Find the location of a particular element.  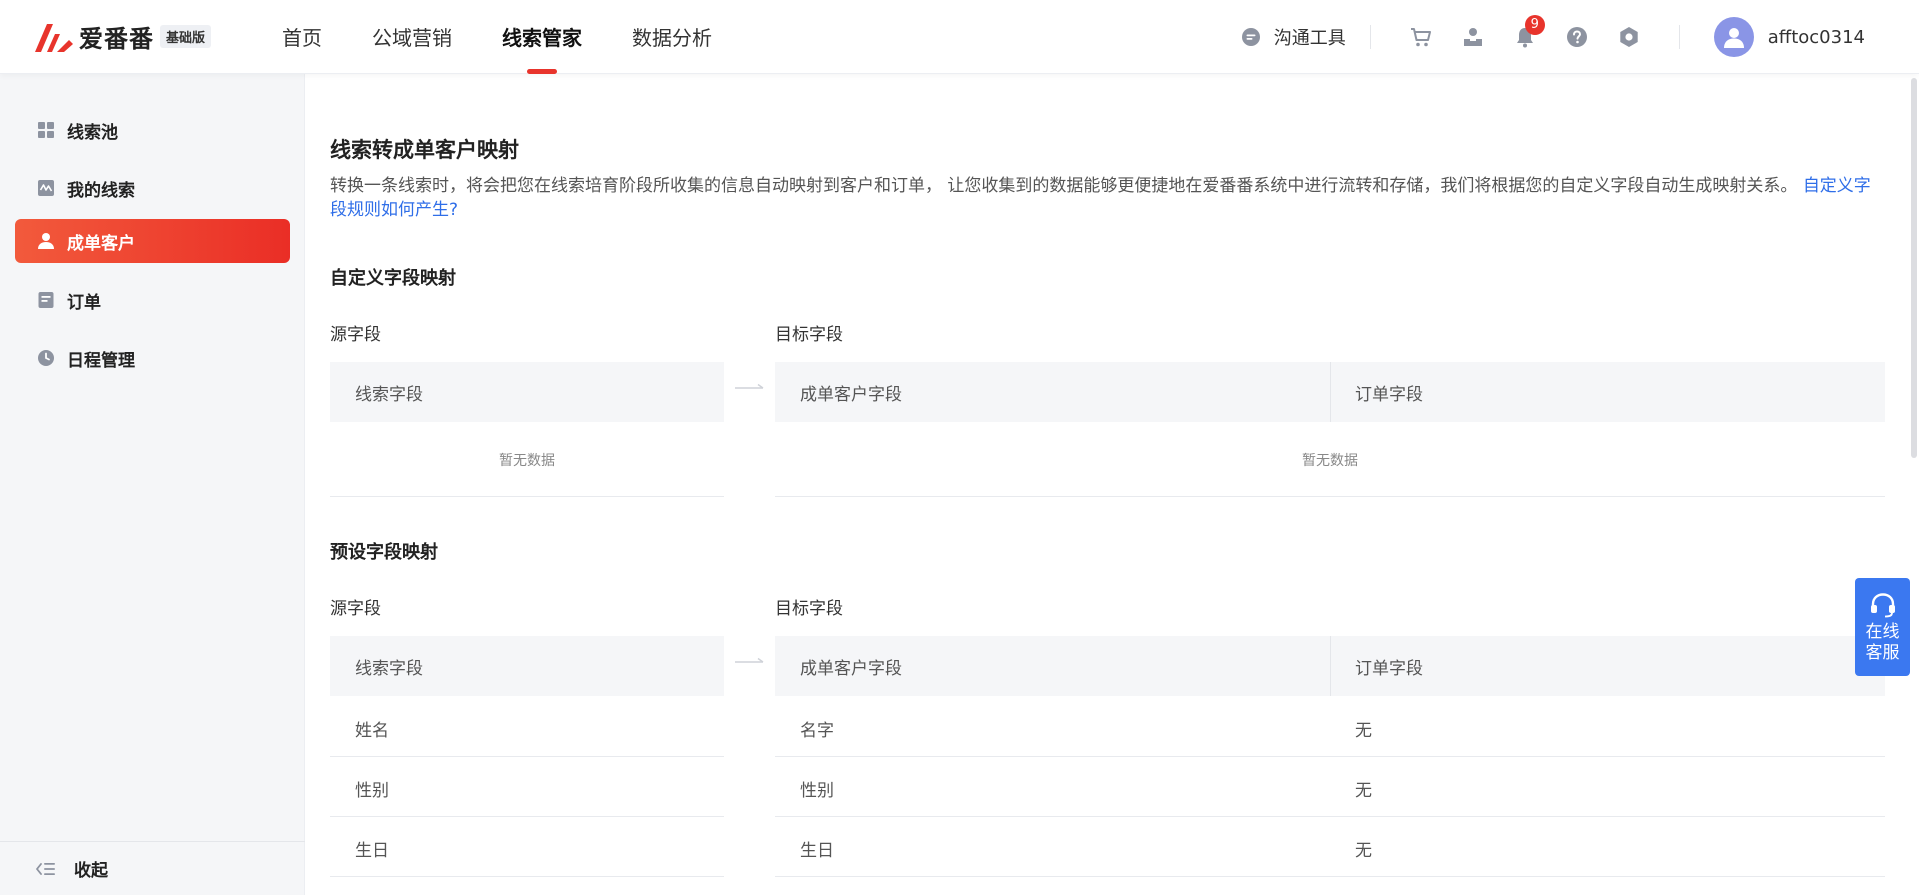

sidebar-item-label: 我的线索 is located at coordinates (101, 190).